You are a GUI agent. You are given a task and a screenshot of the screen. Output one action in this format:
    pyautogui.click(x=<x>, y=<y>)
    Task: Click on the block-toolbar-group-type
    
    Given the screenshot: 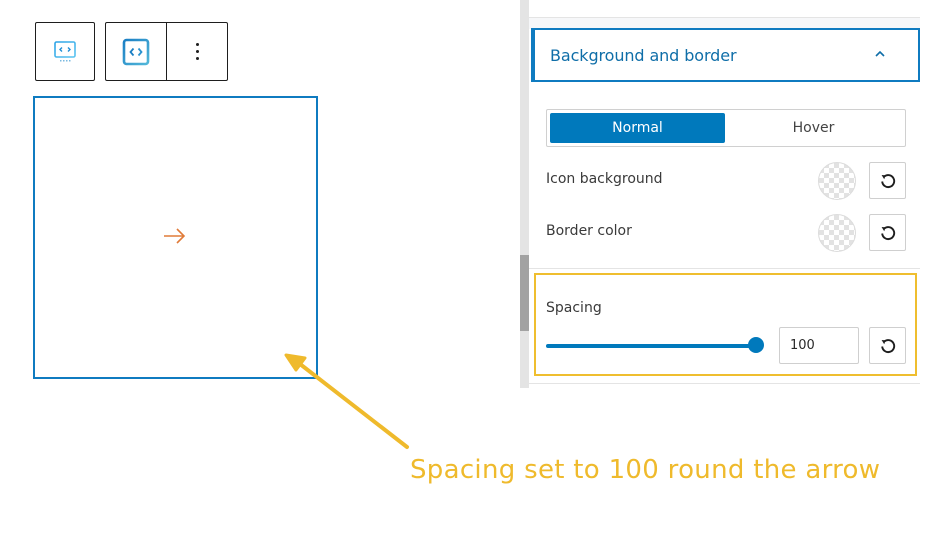 What is the action you would take?
    pyautogui.click(x=65, y=51)
    